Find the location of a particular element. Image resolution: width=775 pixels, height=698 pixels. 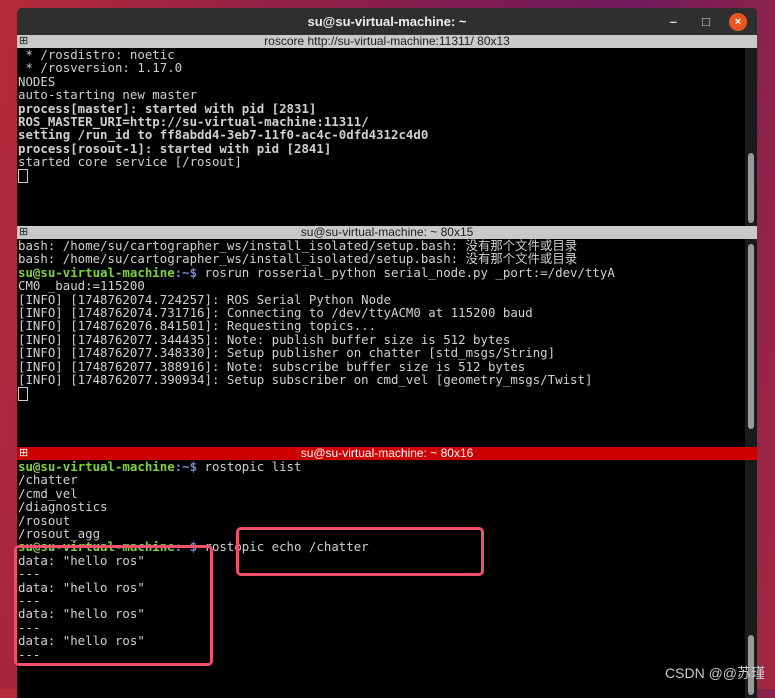

command-wrap: CM0 _baud:=115200 is located at coordinates (81, 286).